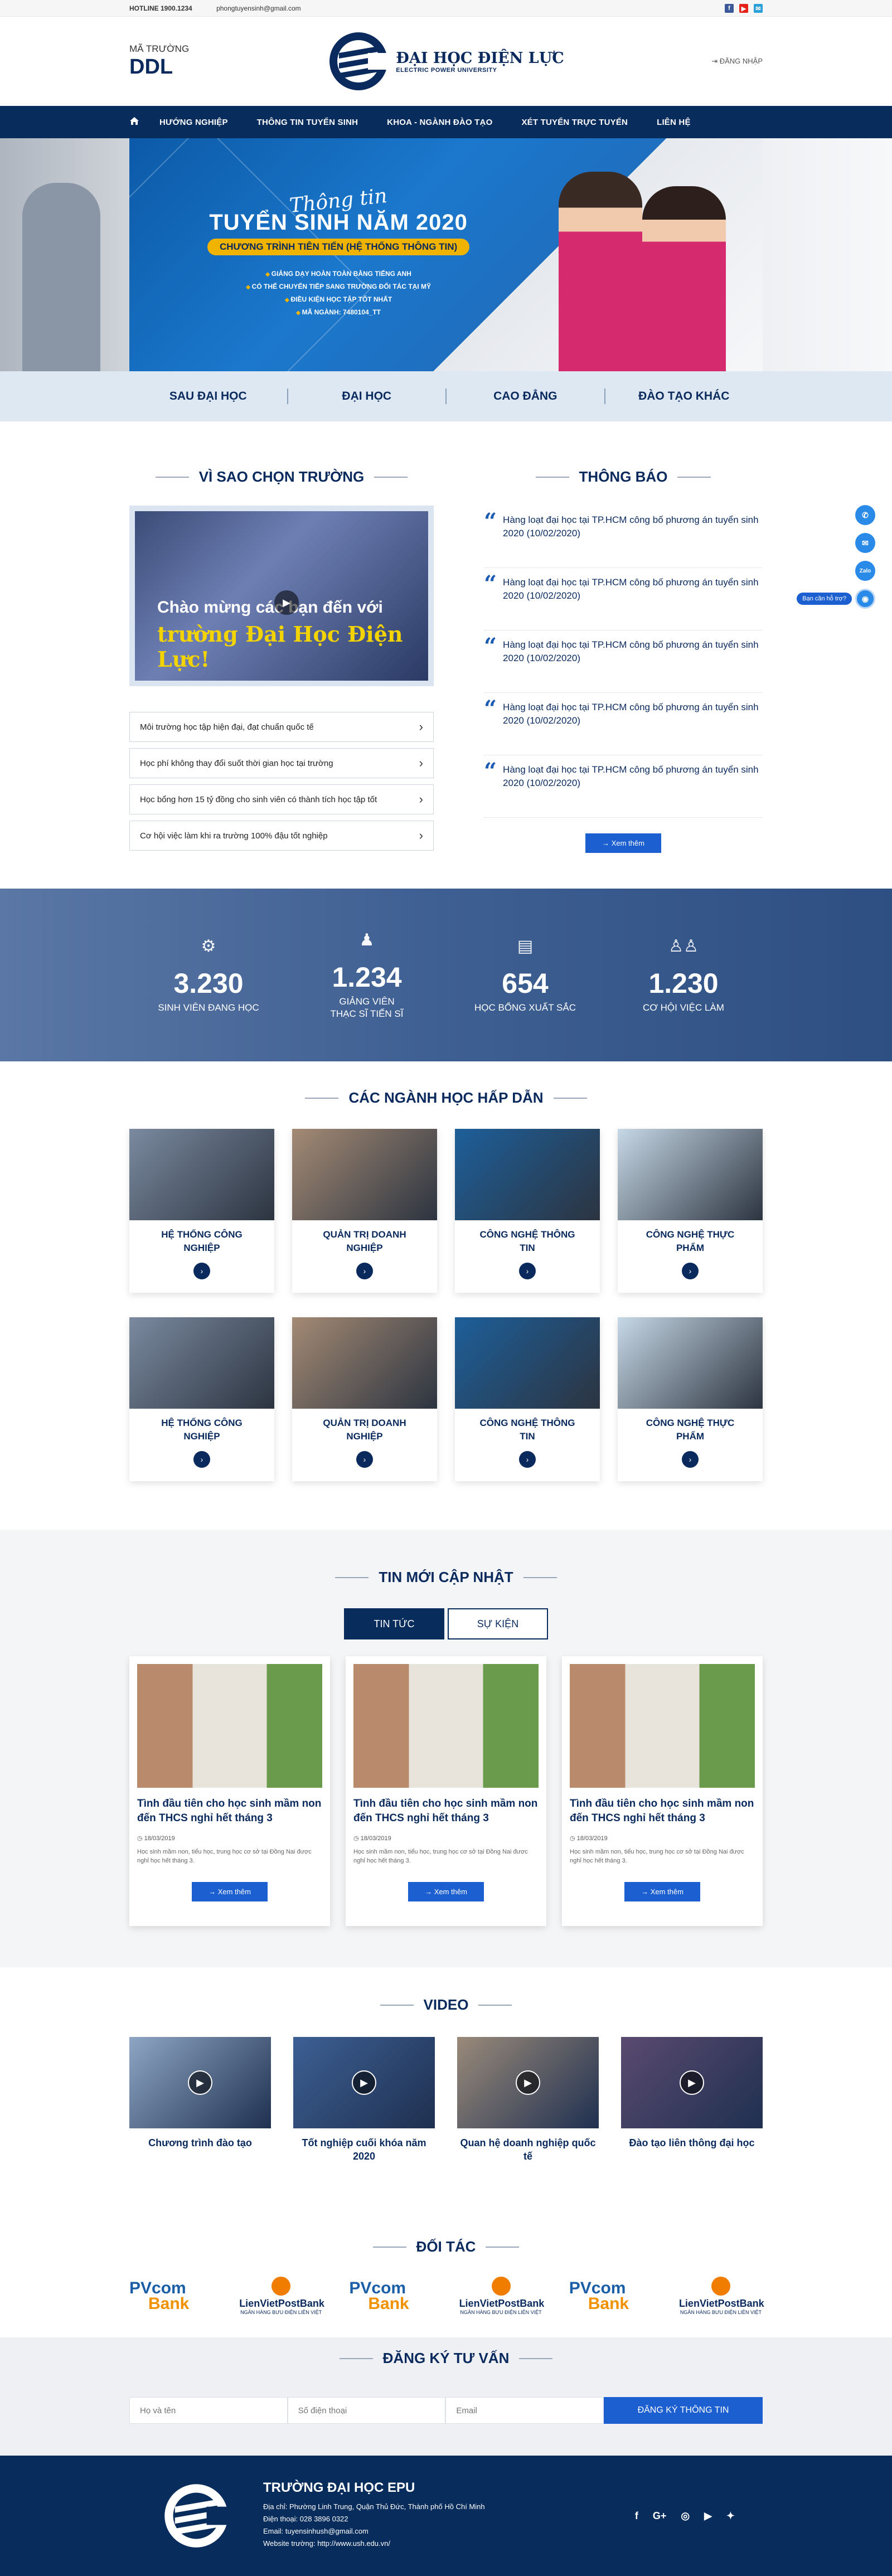  What do you see at coordinates (305, 2519) in the screenshot?
I see `footer-phone: Điện thoại: 028 3896 0322` at bounding box center [305, 2519].